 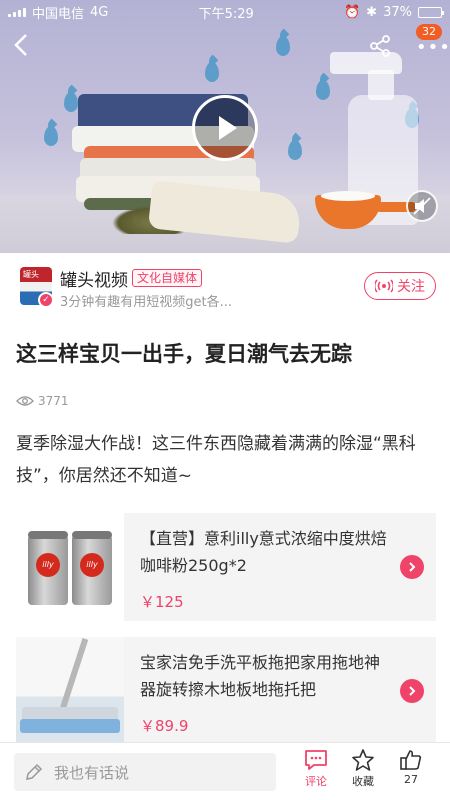 I want to click on notification-badge: 32, so click(x=429, y=32).